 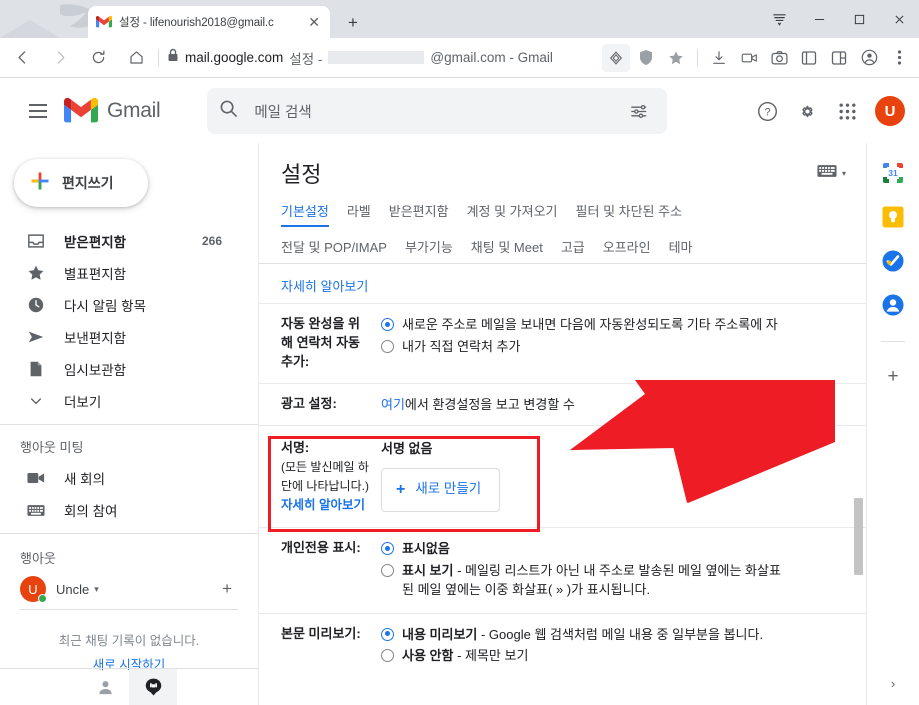 What do you see at coordinates (129, 510) in the screenshot?
I see `sidebar-item-join-meeting: 회의 참여` at bounding box center [129, 510].